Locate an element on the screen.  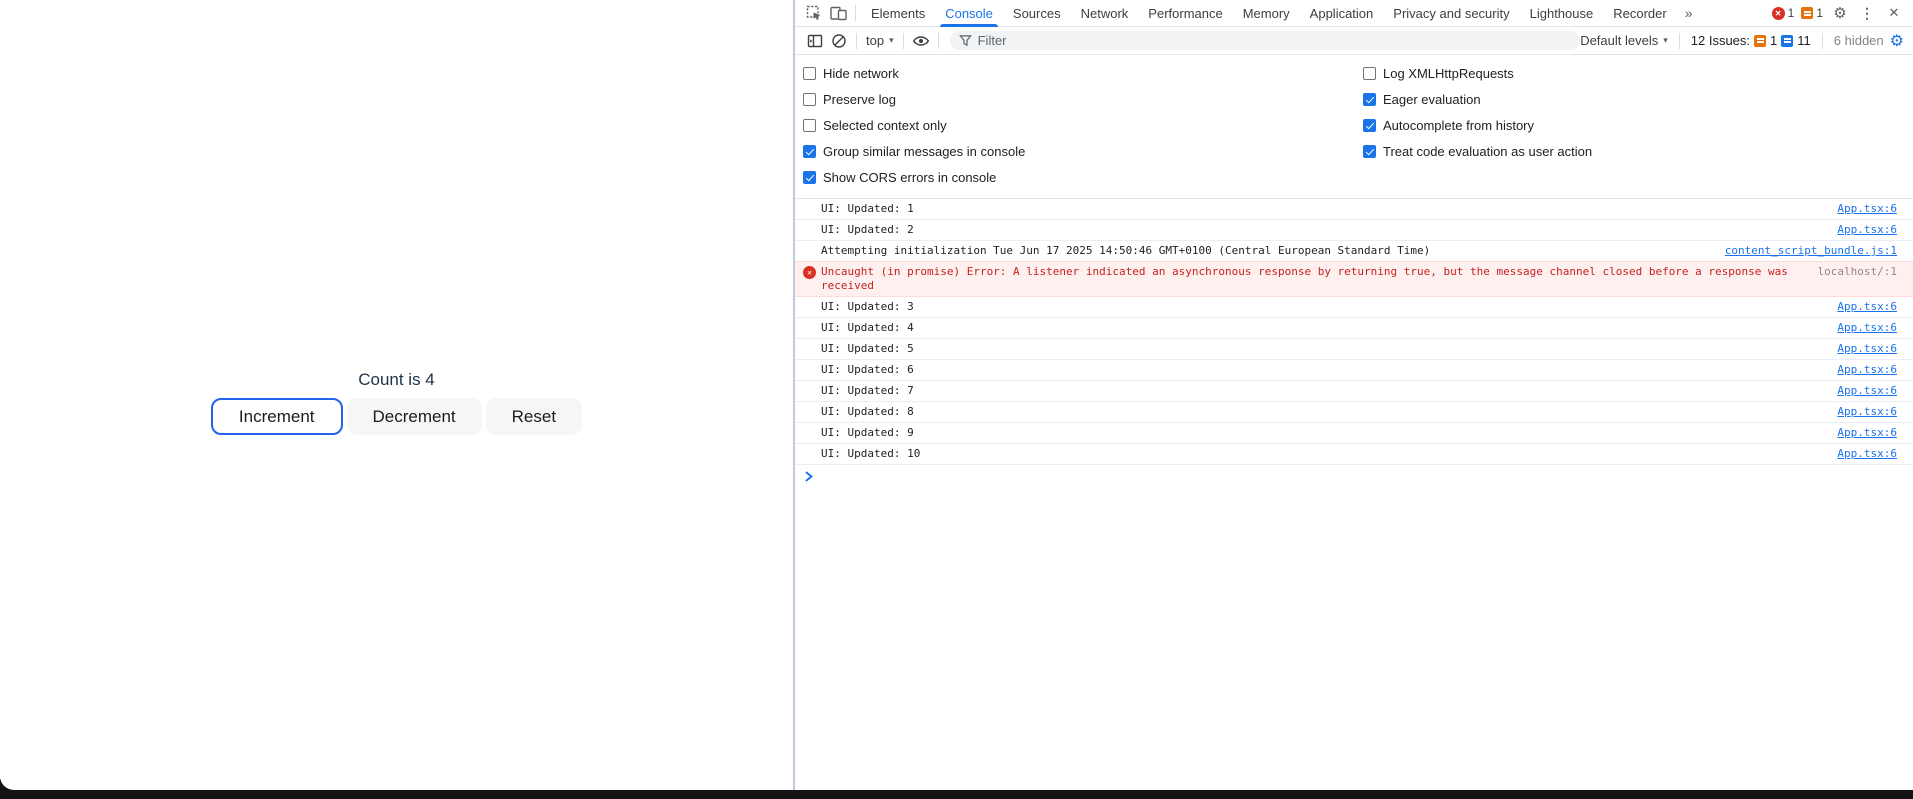
tabbar-right-controls: ✕ 1 1 ⚙ ⋮ ✕ is located at coordinates (1842, 13).